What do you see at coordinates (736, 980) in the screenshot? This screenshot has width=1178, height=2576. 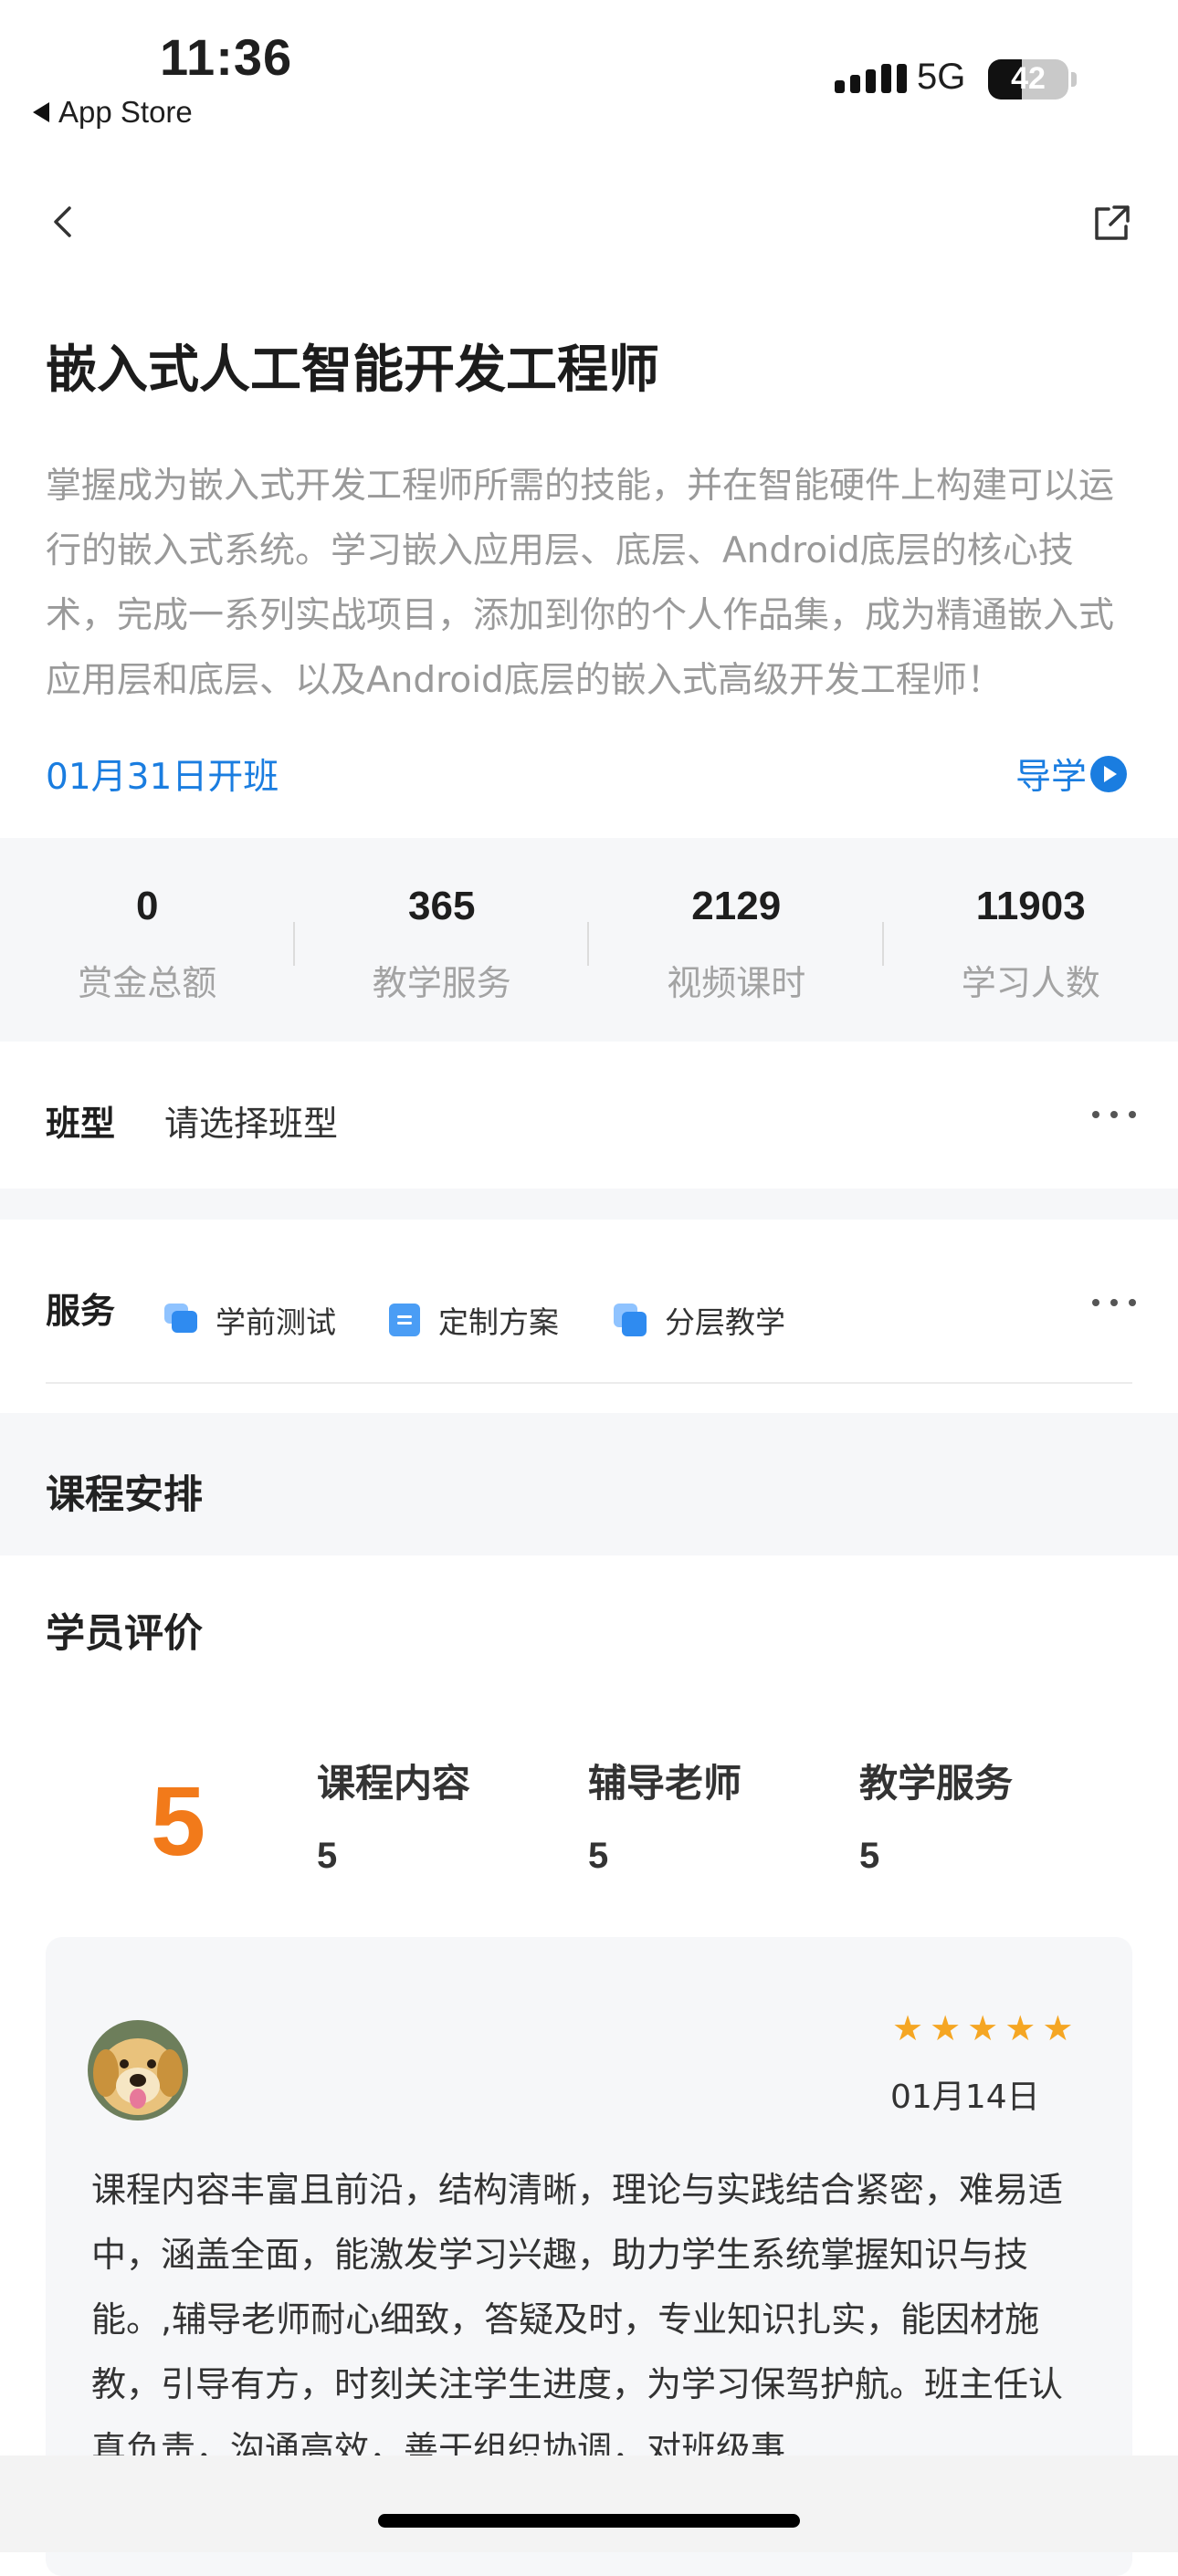 I see `stat-label: 视频课时` at bounding box center [736, 980].